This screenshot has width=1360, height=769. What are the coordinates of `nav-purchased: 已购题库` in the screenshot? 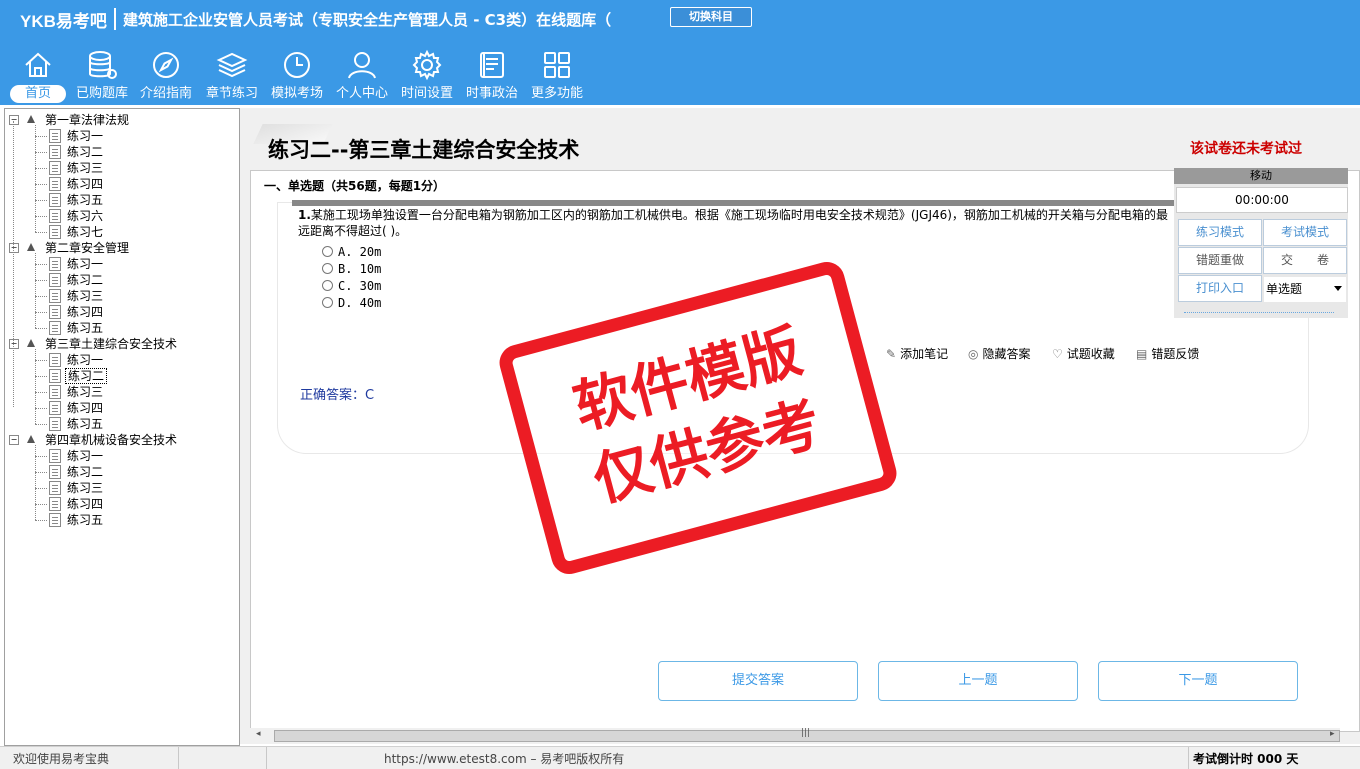 It's located at (102, 74).